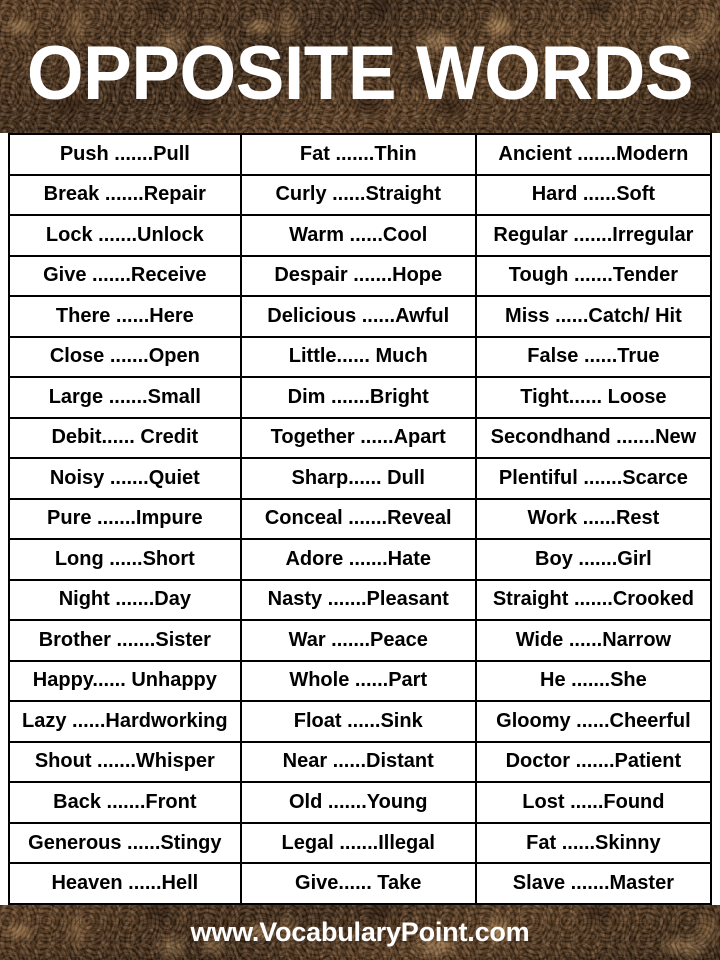  What do you see at coordinates (125, 357) in the screenshot?
I see `word-pair-cell: Close .......Open` at bounding box center [125, 357].